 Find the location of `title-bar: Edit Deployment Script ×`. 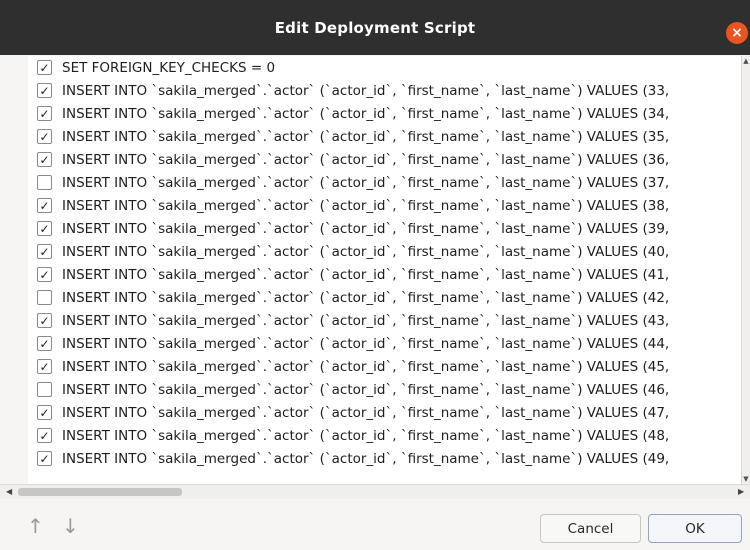

title-bar: Edit Deployment Script × is located at coordinates (375, 27).